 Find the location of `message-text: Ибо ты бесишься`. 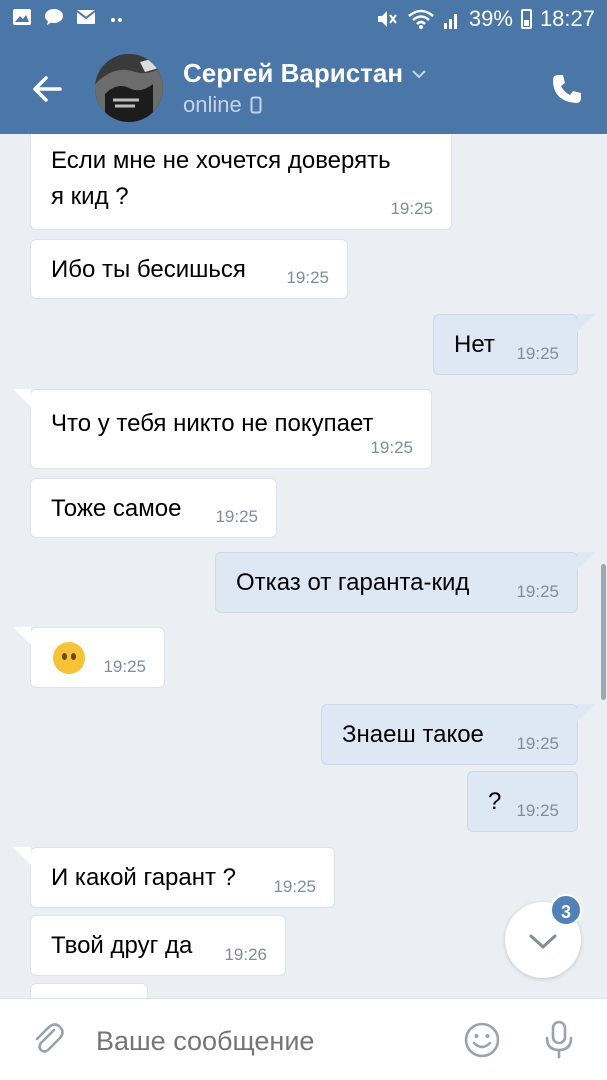

message-text: Ибо ты бесишься is located at coordinates (148, 269).